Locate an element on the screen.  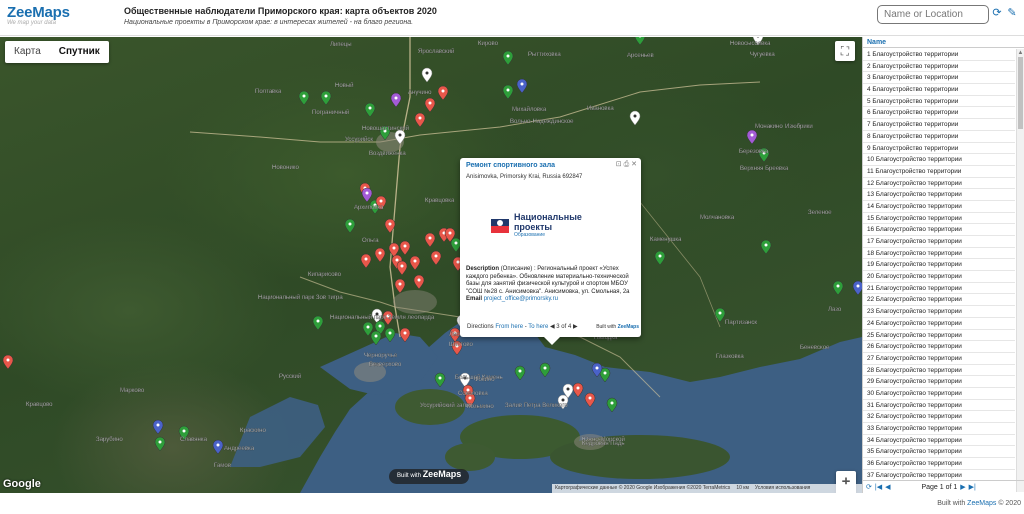
popup-built-with: Built with ZeeMaps is located at coordinates (617, 327).